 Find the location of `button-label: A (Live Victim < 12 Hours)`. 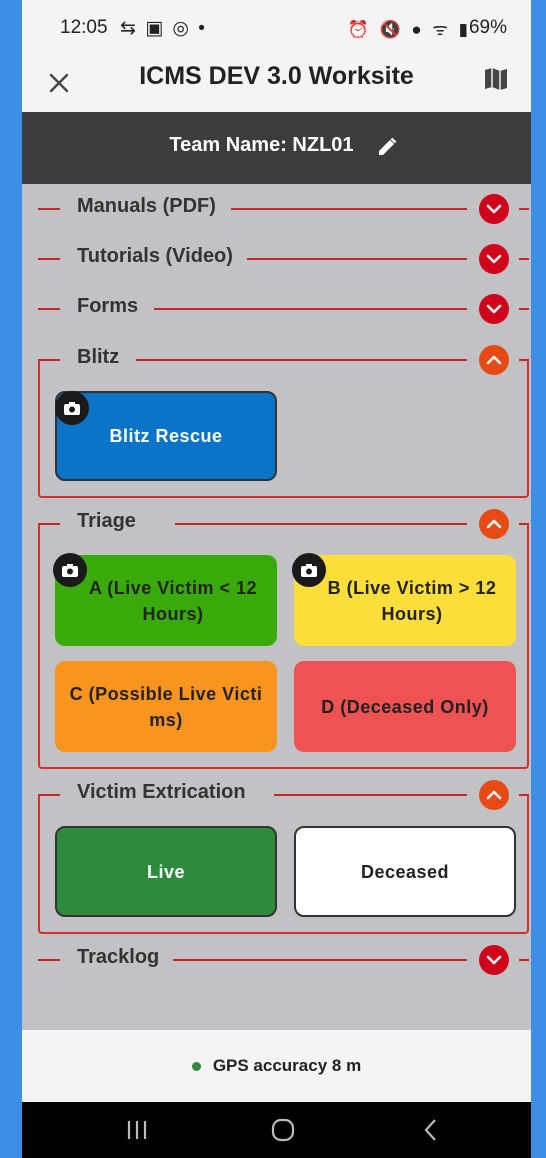

button-label: A (Live Victim < 12 Hours) is located at coordinates (173, 600).